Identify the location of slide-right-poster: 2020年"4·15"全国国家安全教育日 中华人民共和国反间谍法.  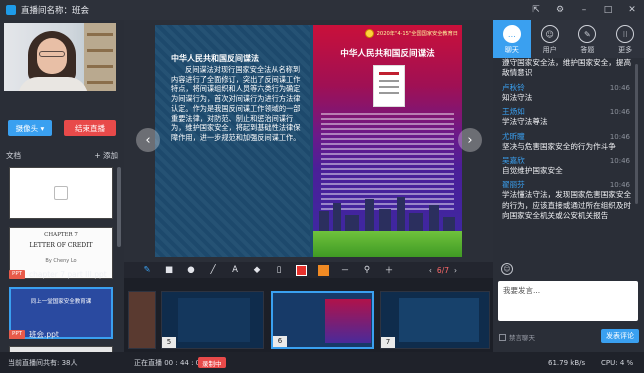
(387, 141).